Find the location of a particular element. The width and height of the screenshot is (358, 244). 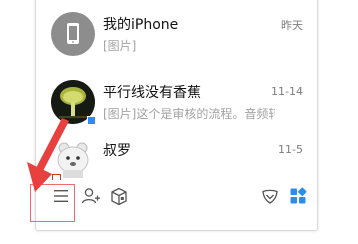

add-contact-button is located at coordinates (91, 198).